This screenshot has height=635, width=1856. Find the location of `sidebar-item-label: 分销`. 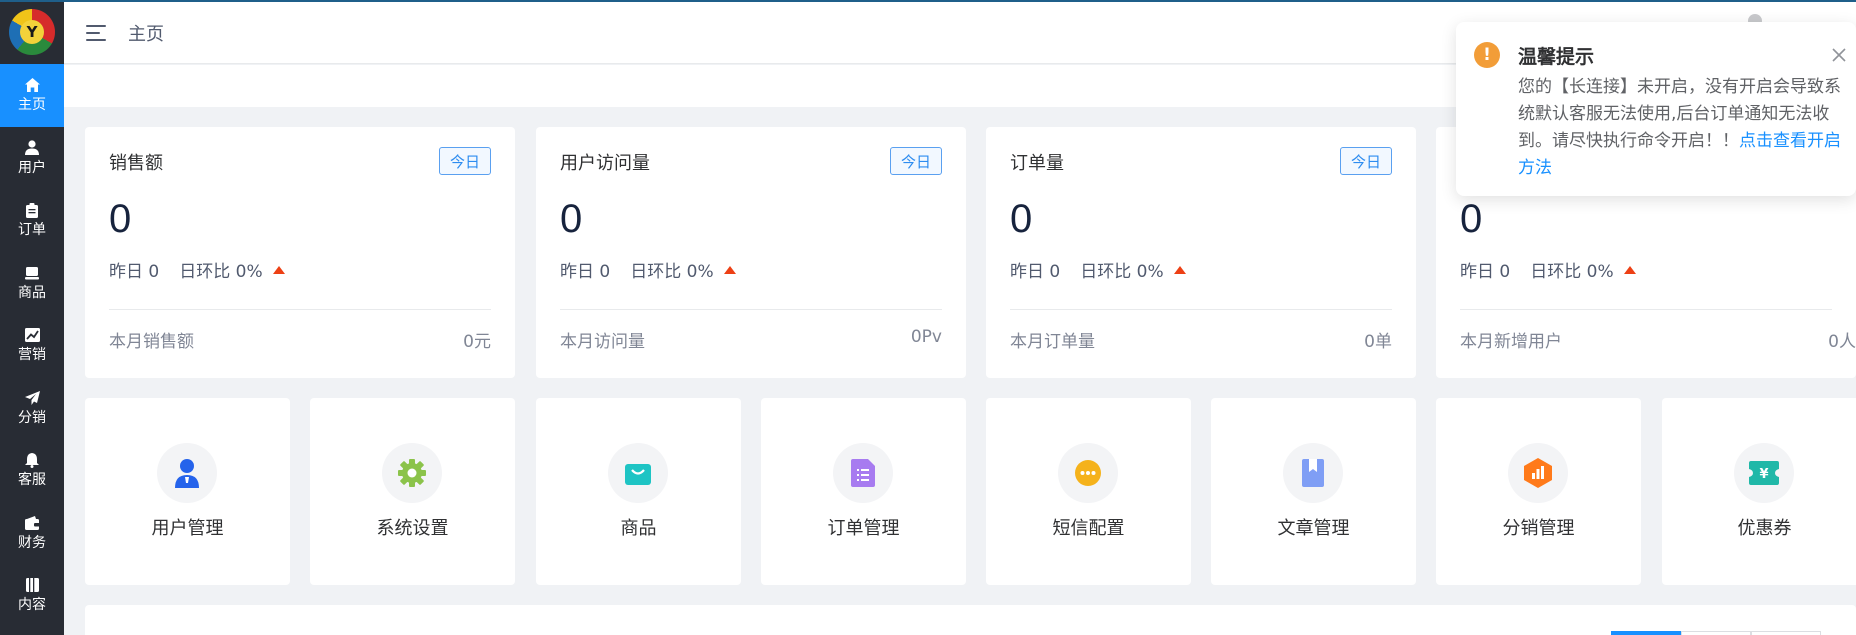

sidebar-item-label: 分销 is located at coordinates (32, 417).